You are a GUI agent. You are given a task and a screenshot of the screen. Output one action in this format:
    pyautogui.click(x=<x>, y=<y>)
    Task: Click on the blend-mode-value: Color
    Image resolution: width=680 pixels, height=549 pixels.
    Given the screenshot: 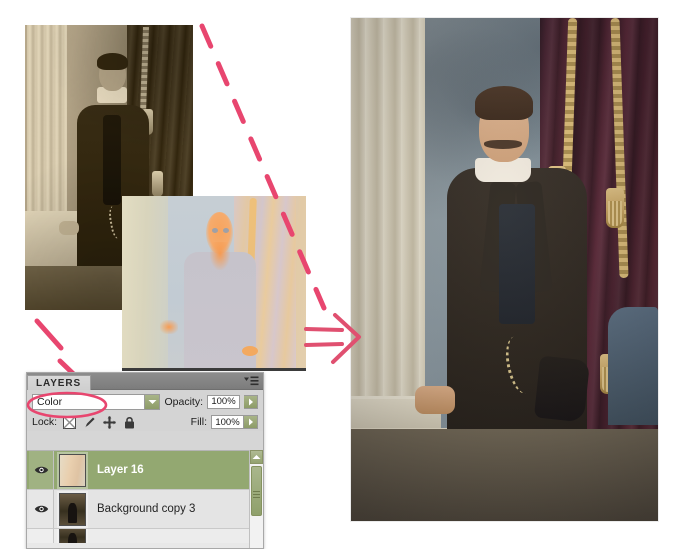 What is the action you would take?
    pyautogui.click(x=50, y=401)
    